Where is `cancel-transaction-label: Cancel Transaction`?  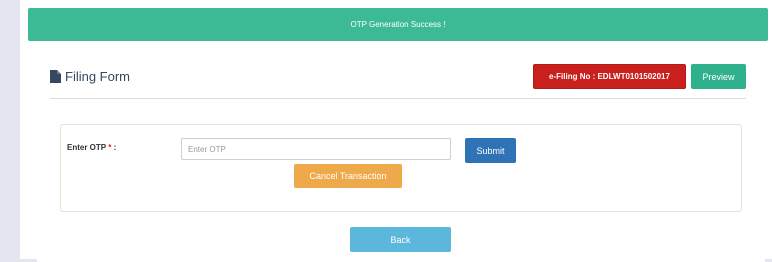
cancel-transaction-label: Cancel Transaction is located at coordinates (348, 176).